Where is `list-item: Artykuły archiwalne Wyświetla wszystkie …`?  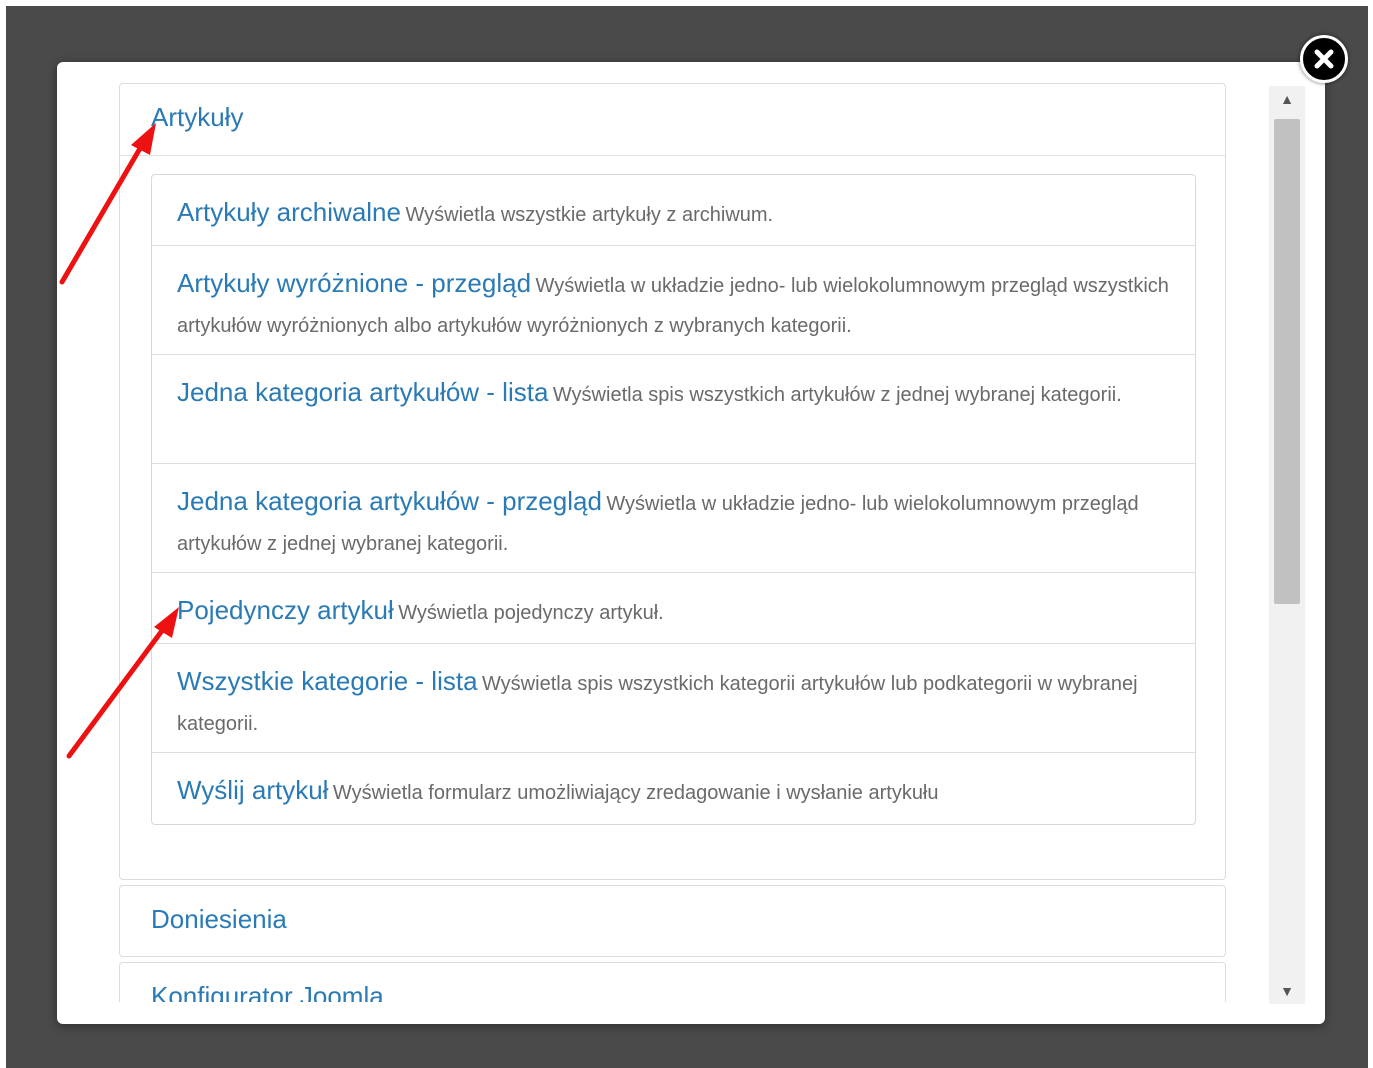 list-item: Artykuły archiwalne Wyświetla wszystkie … is located at coordinates (673, 210).